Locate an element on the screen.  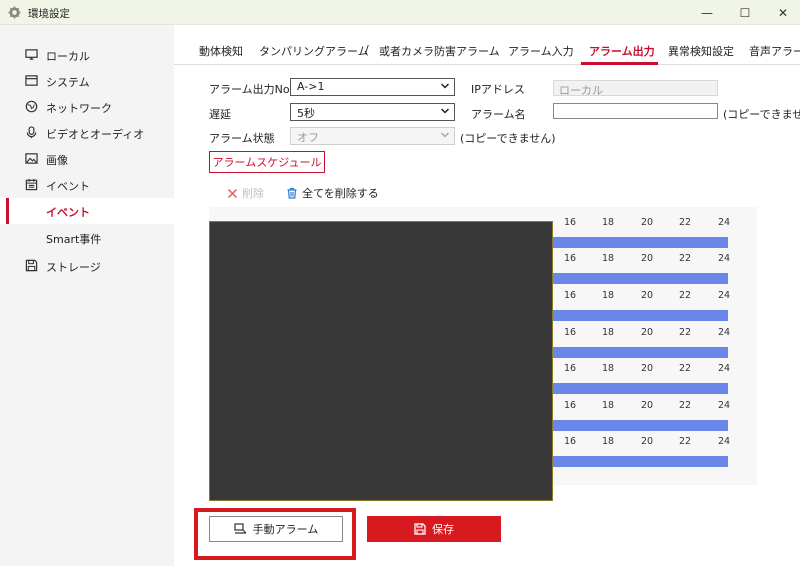
sidebar-item-network: ネットワーク is located at coordinates (87, 107).